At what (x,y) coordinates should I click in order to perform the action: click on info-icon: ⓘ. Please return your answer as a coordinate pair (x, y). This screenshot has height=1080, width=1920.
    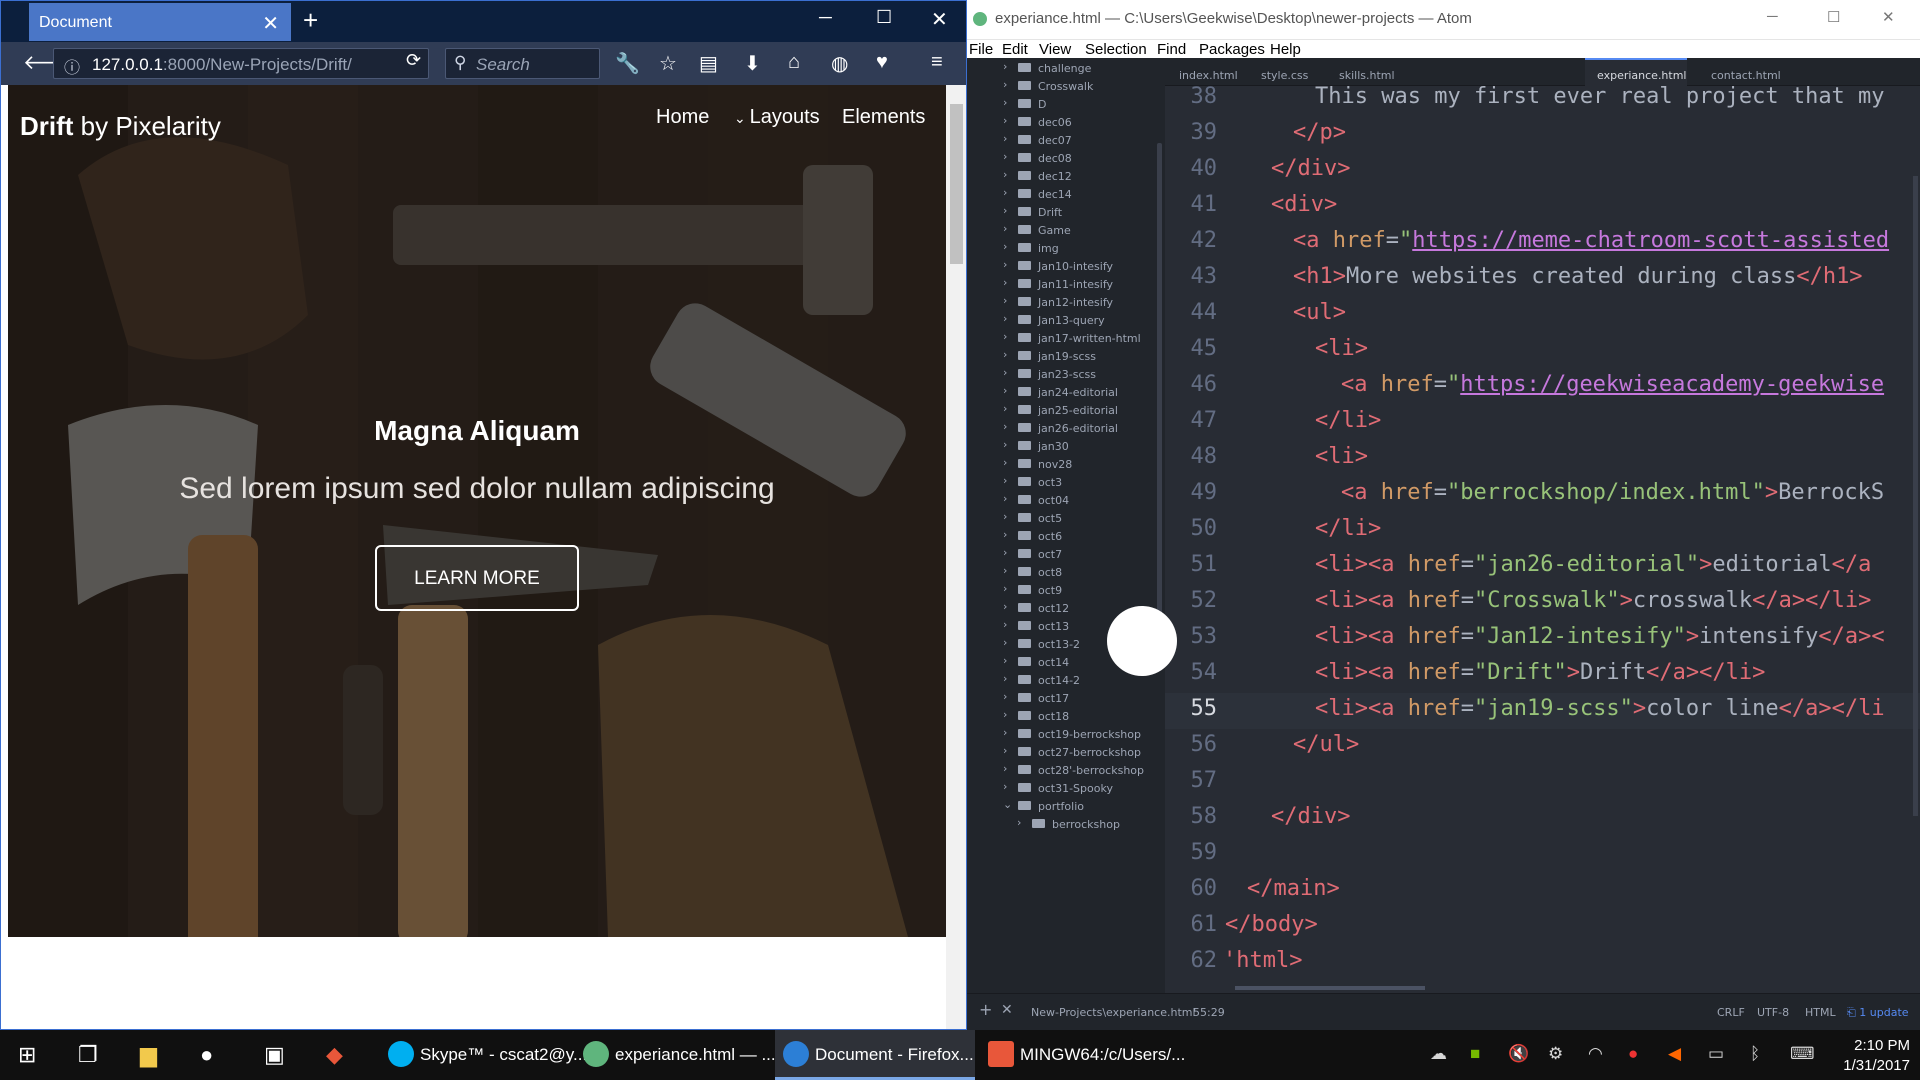
    Looking at the image, I should click on (72, 66).